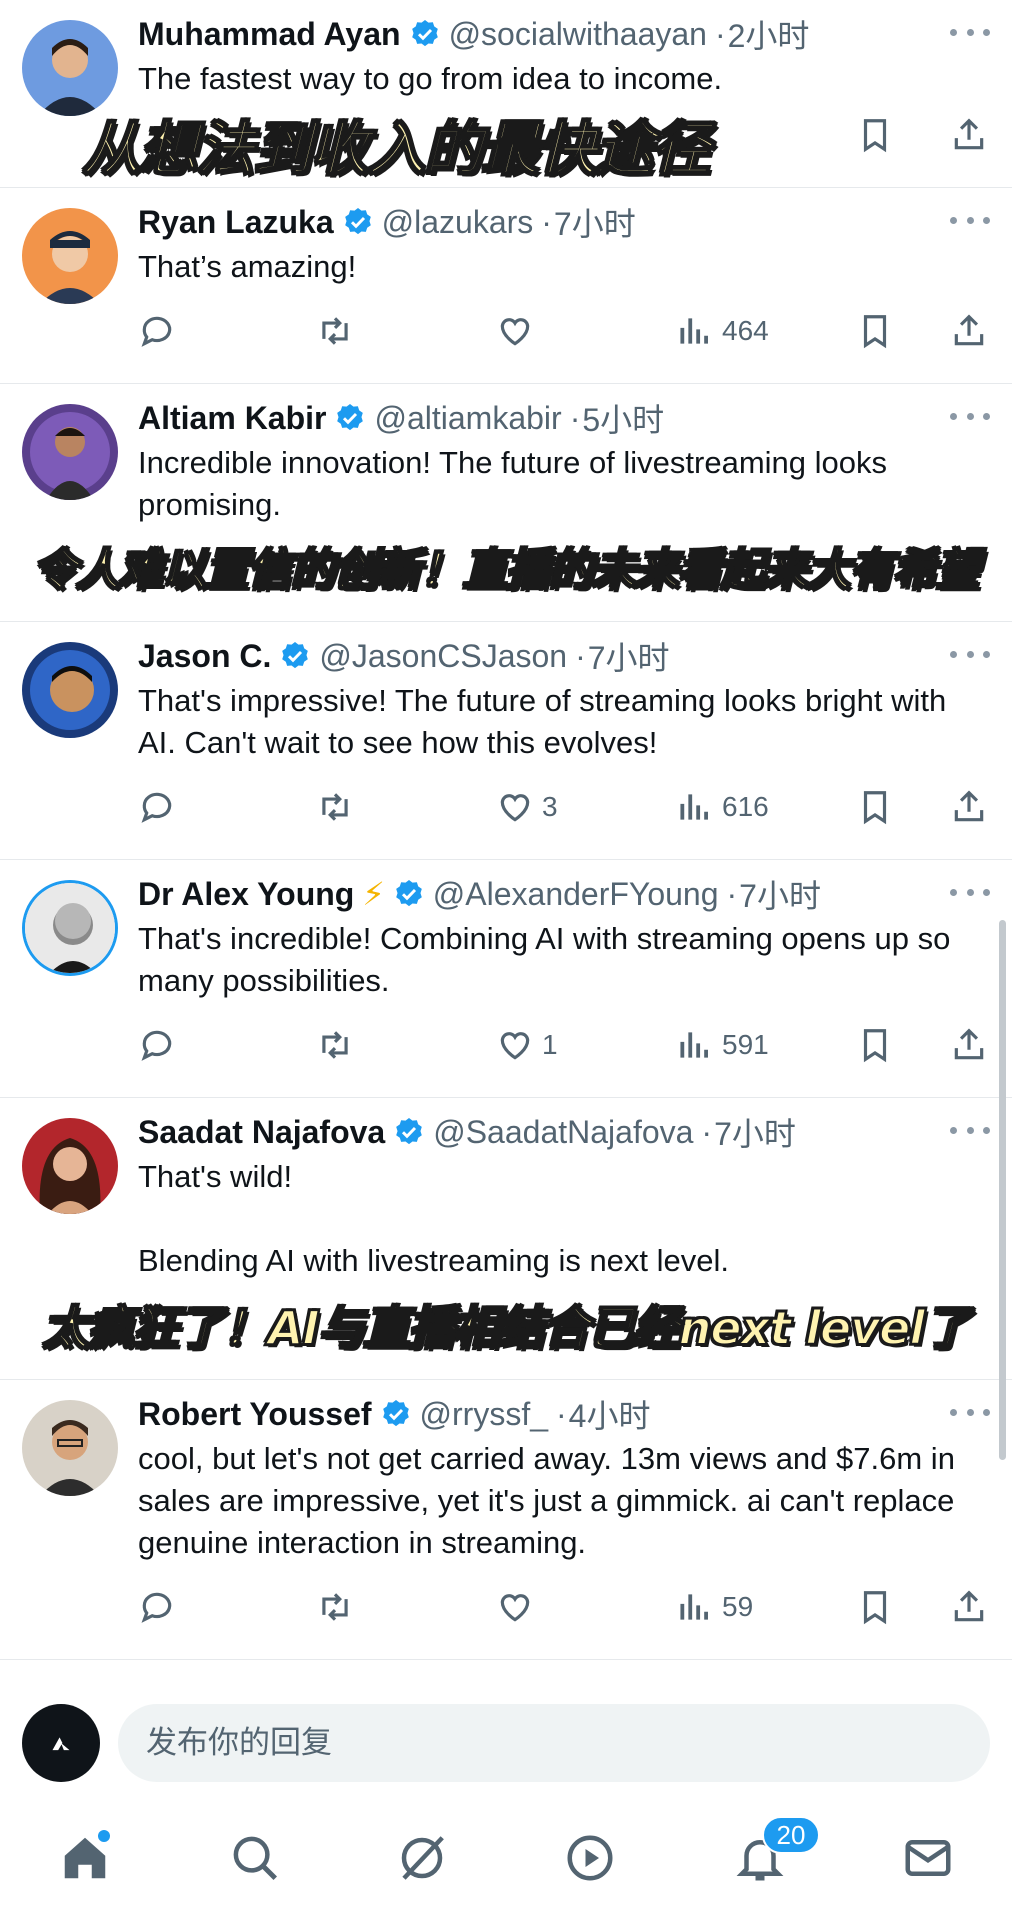 This screenshot has width=1012, height=1920. Describe the element at coordinates (722, 1045) in the screenshot. I see `views-button: 591` at that location.